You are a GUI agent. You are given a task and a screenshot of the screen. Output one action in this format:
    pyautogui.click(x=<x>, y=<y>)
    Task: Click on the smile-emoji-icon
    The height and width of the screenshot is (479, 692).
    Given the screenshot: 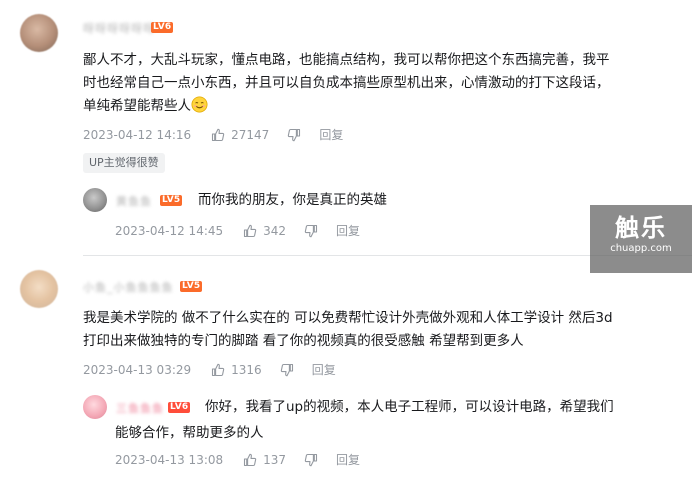 What is the action you would take?
    pyautogui.click(x=199, y=104)
    